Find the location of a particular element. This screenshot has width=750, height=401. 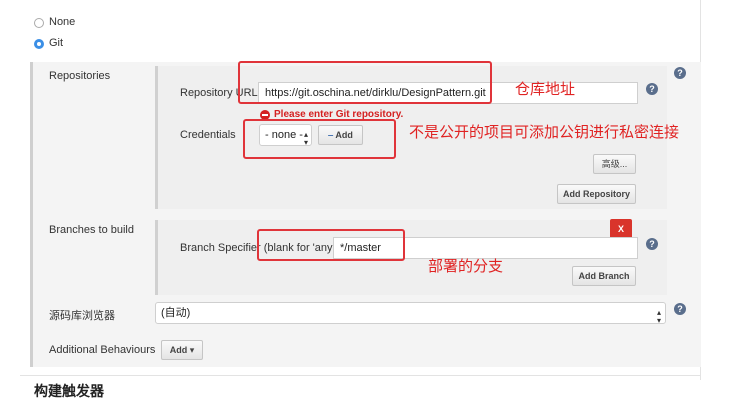

add-behaviour-label: Add is located at coordinates (178, 350).